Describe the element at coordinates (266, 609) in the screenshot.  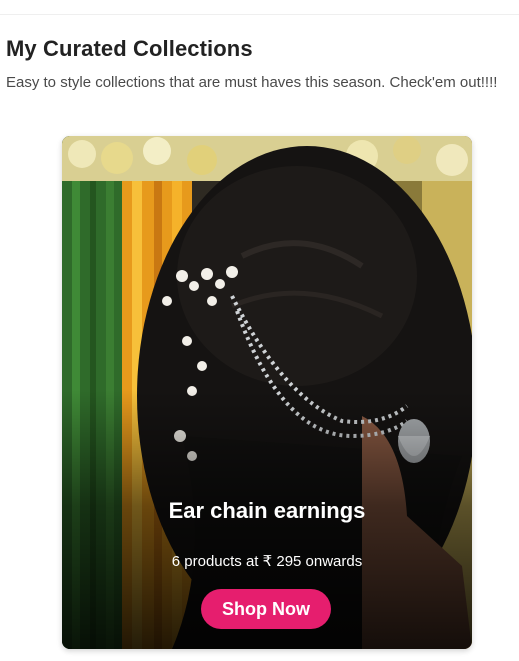
I see `shop-now-button: Shop Now` at that location.